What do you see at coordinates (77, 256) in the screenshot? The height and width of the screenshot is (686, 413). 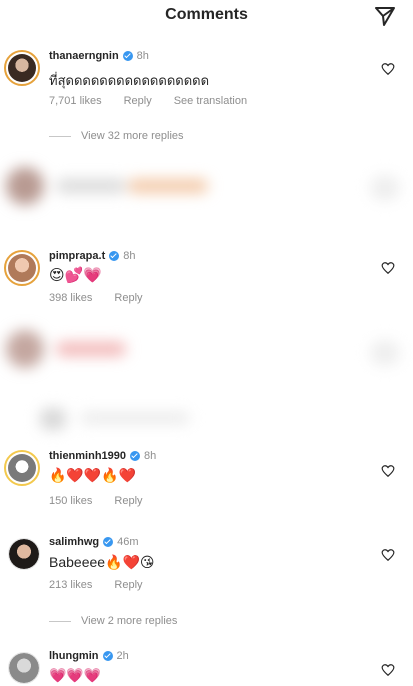 I see `comment-username: pimprapa.t` at bounding box center [77, 256].